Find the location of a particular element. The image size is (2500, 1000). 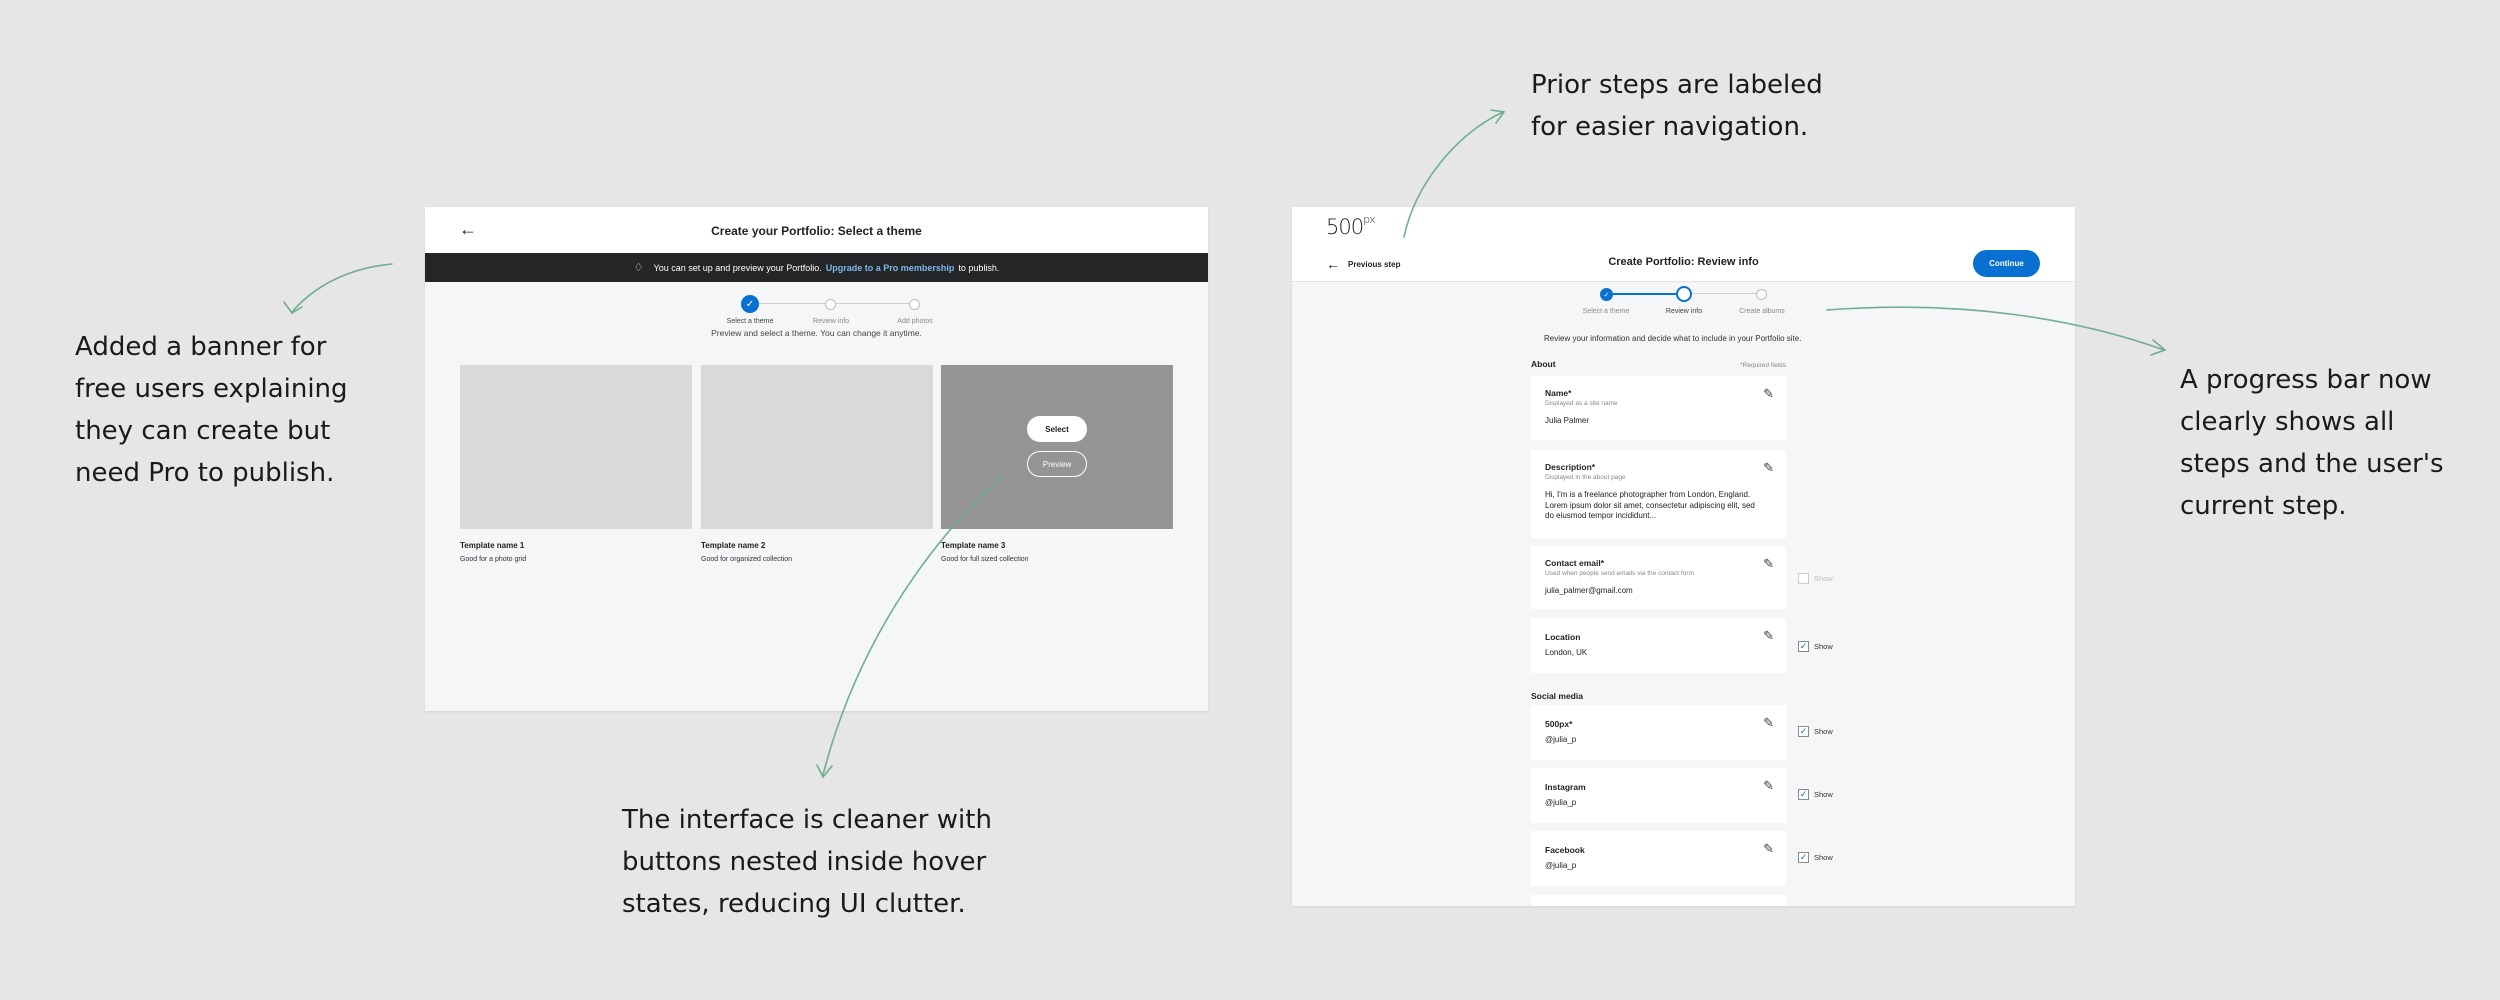

step-label: Select a theme is located at coordinates (1606, 311).